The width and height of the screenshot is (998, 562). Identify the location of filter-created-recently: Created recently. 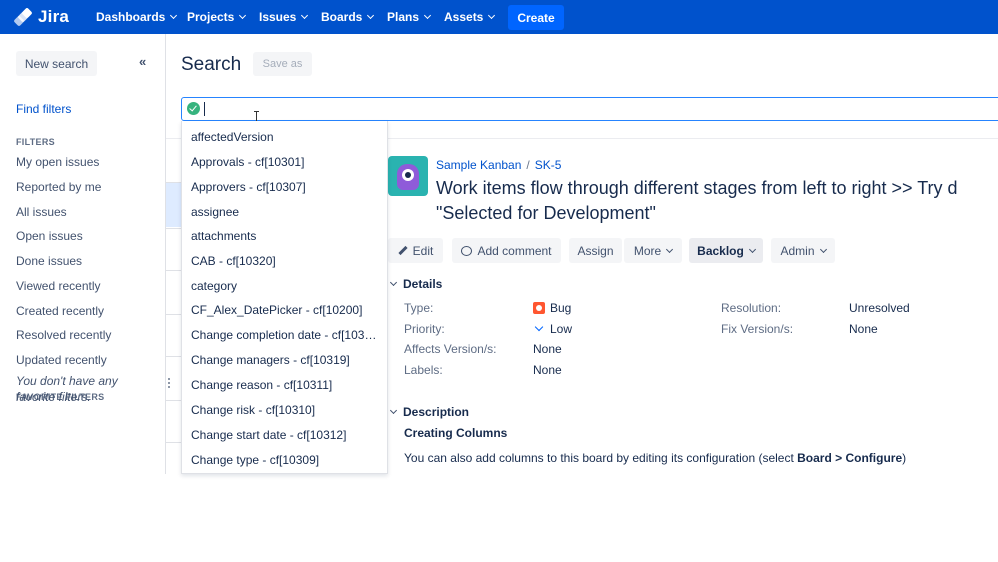
(60, 311).